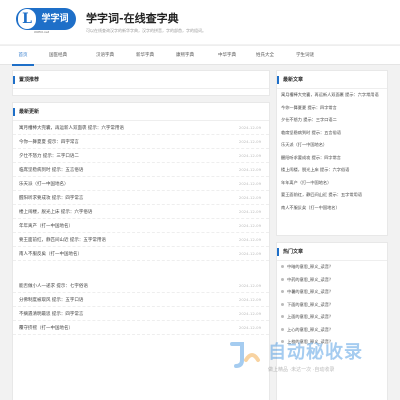  I want to click on latest-list-item: 寓月槽棒大完囊，再运新人双面裹 提示：六字常用语 2024-12-09, so click(141, 128).